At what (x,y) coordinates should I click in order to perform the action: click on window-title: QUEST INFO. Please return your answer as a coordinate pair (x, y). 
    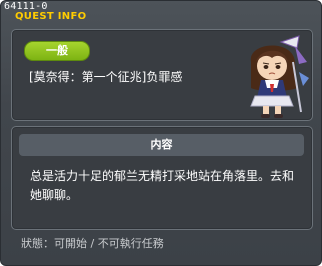
    Looking at the image, I should click on (51, 16).